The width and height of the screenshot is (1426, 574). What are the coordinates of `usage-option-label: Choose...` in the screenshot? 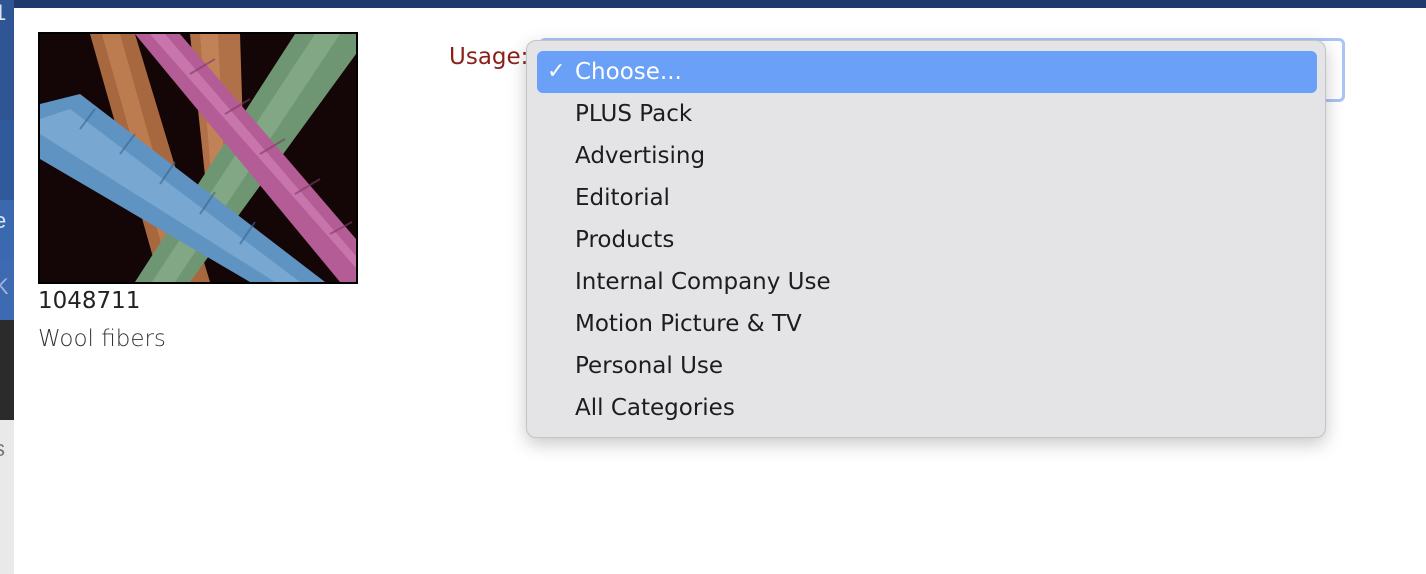 It's located at (628, 72).